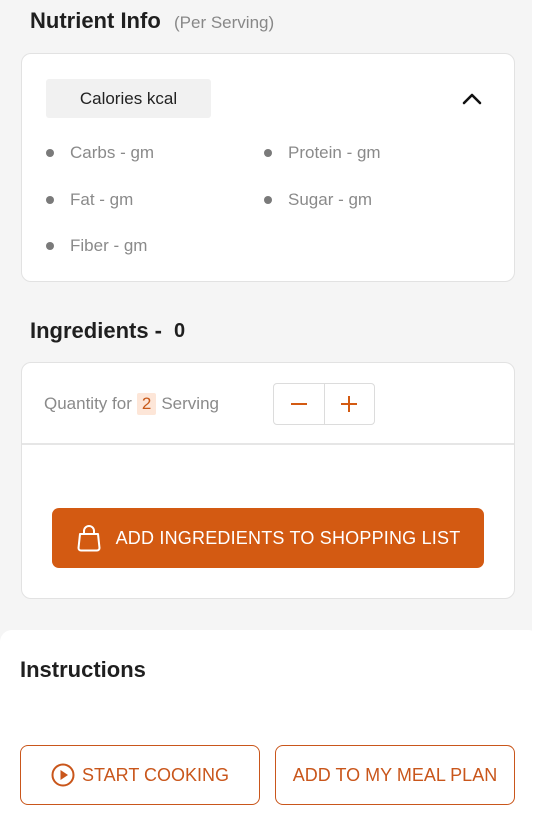  I want to click on serving-stepper, so click(324, 404).